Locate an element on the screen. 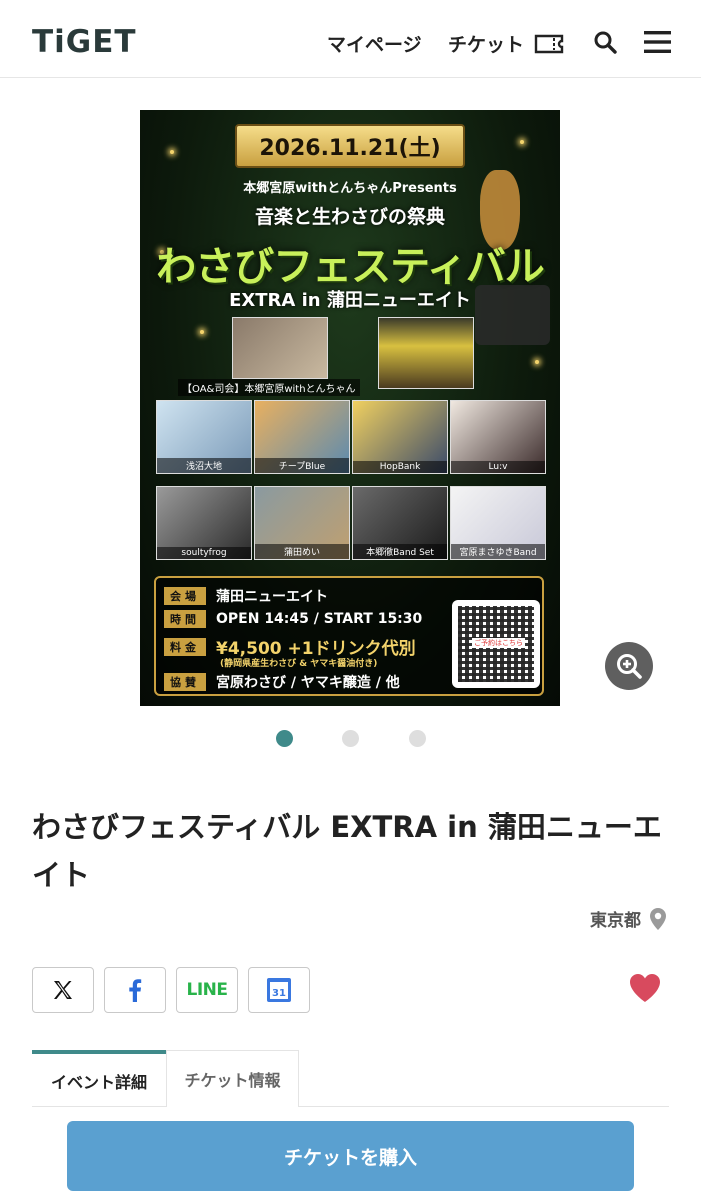 Image resolution: width=701 pixels, height=1200 pixels. info-key: 会場 is located at coordinates (185, 596).